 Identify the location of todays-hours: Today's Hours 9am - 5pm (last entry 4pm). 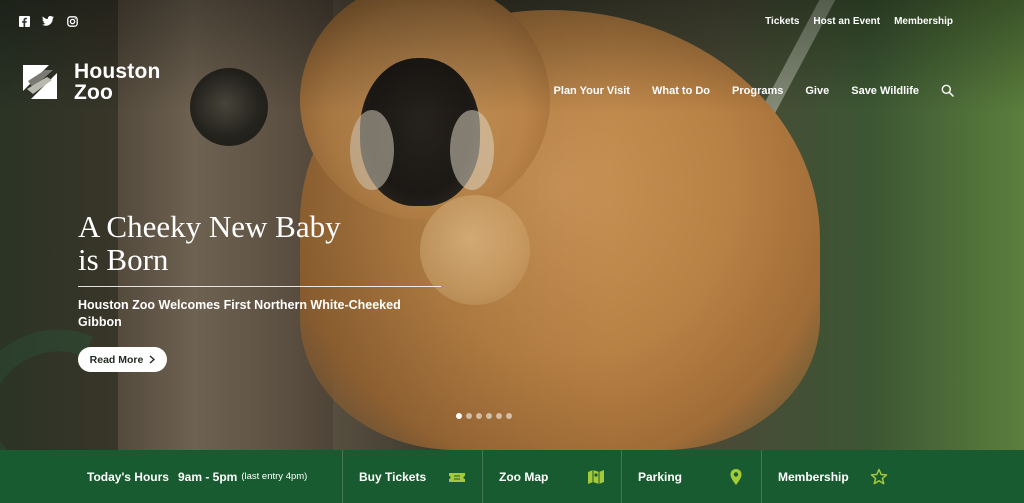
(171, 476).